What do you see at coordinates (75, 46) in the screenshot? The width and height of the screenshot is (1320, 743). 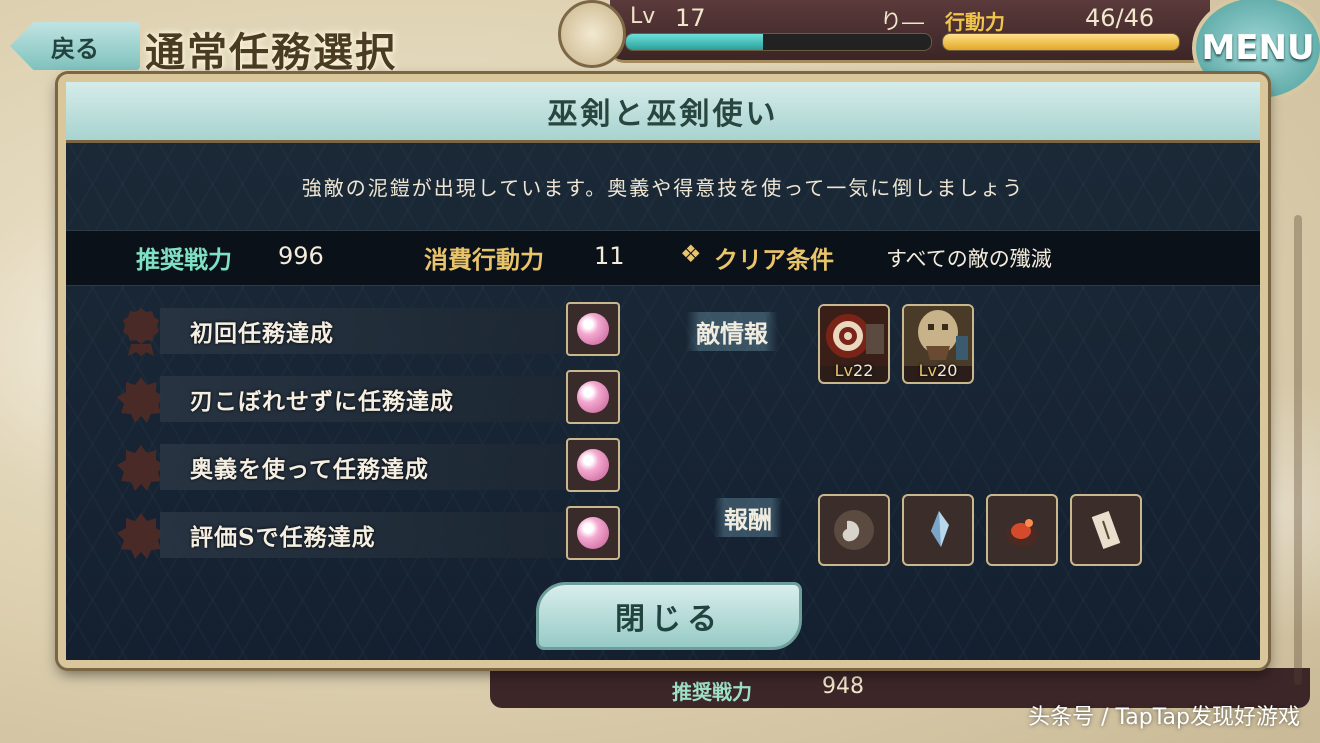 I see `back-button: 戻る` at bounding box center [75, 46].